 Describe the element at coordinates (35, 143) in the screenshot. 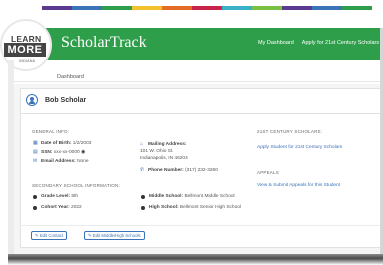

I see `calendar-icon: ▦` at that location.